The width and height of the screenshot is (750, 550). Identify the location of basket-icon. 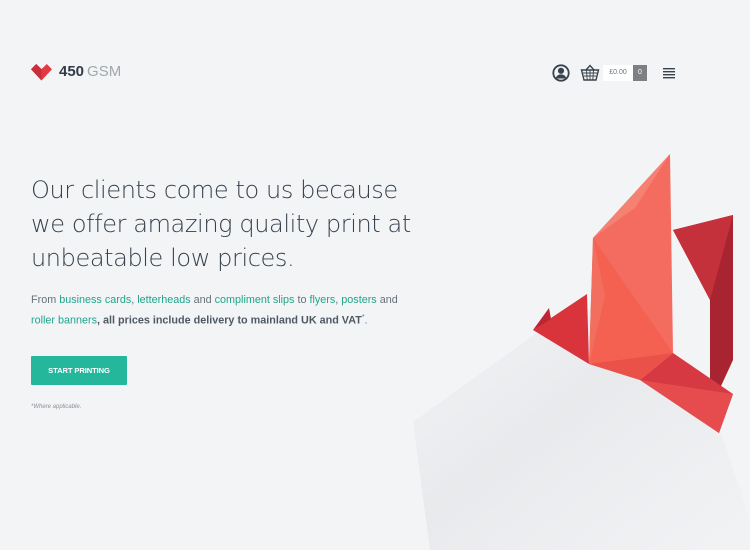
(590, 73).